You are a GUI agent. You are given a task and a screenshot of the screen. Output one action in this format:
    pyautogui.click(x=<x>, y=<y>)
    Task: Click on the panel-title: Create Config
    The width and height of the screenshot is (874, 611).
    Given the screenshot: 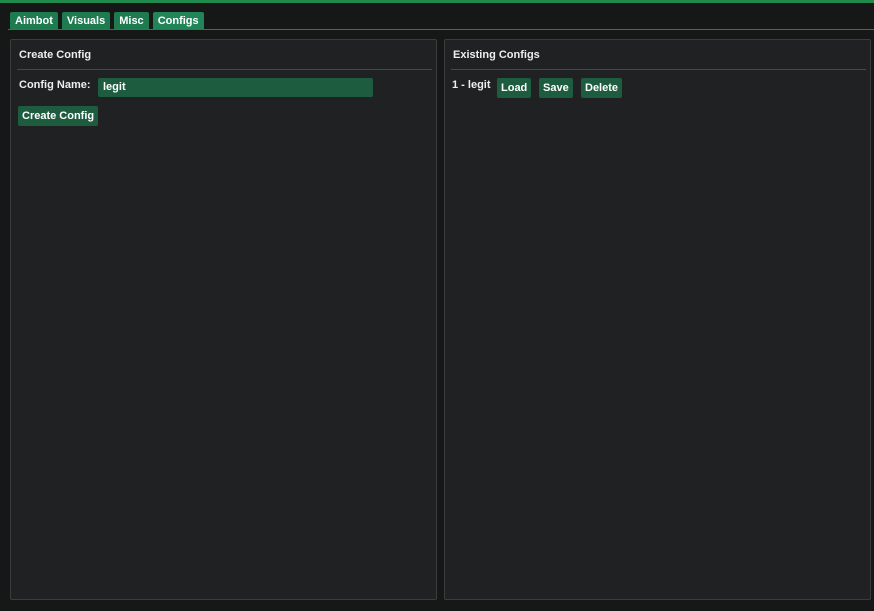 What is the action you would take?
    pyautogui.click(x=55, y=55)
    